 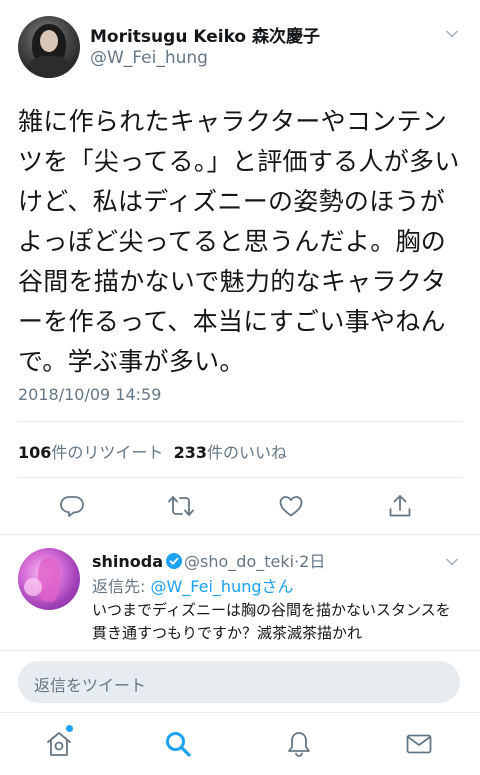 I want to click on reply-to-prefix: 返信先:, so click(x=121, y=586).